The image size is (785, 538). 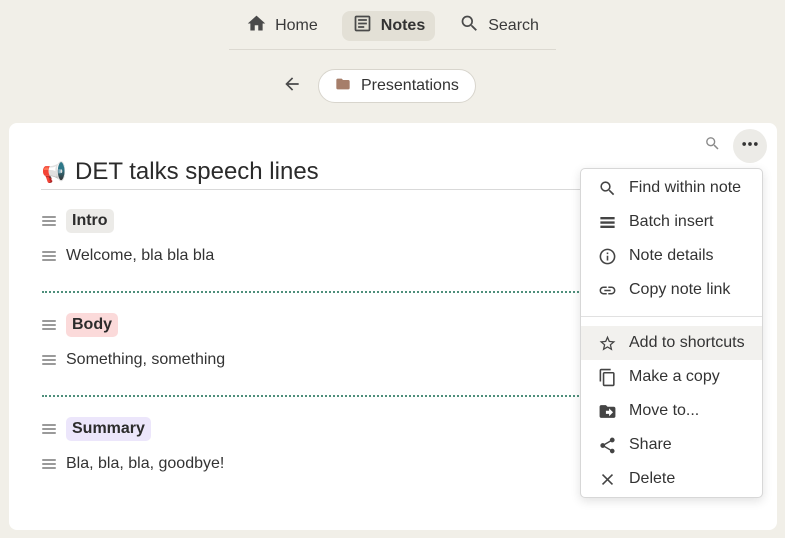 I want to click on nav-search-label: Search, so click(x=513, y=25).